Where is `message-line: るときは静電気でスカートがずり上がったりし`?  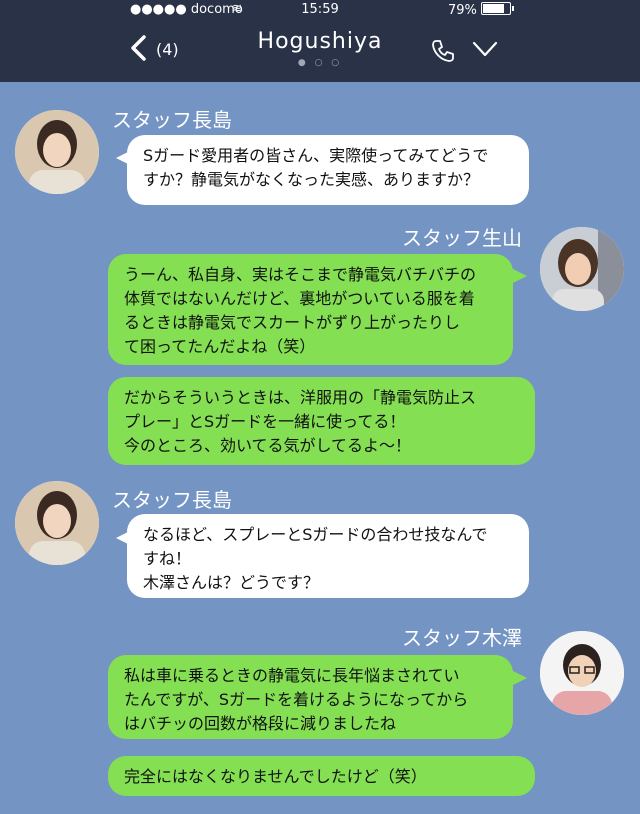
message-line: るときは静電気でスカートがずり上がったりし is located at coordinates (292, 322).